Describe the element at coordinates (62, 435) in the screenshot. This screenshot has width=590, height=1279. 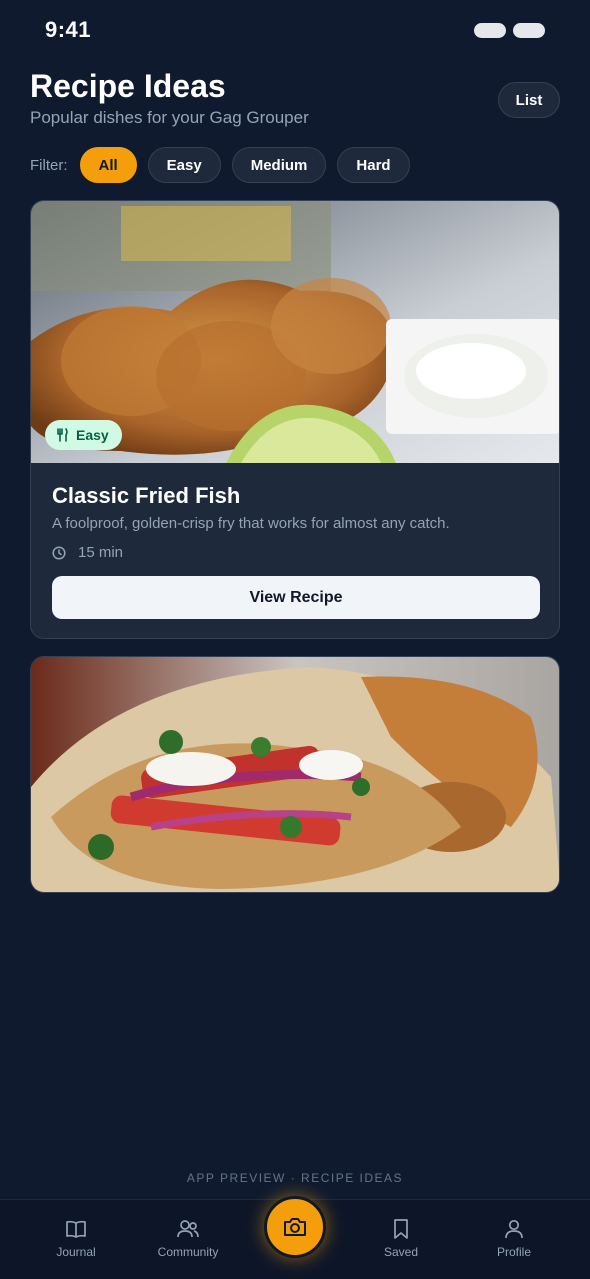
I see `utensils-icon` at that location.